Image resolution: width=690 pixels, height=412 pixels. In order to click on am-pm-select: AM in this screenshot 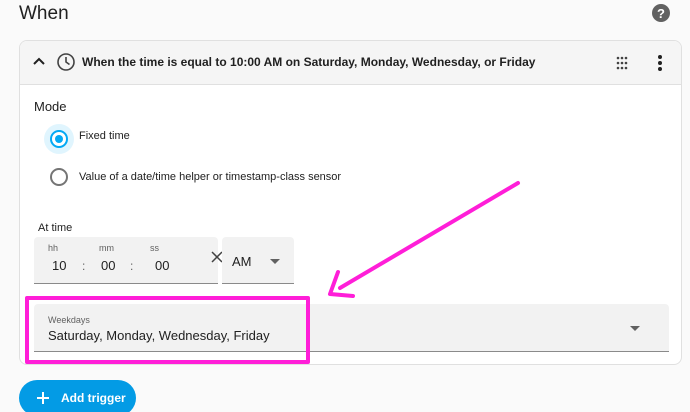, I will do `click(258, 260)`.